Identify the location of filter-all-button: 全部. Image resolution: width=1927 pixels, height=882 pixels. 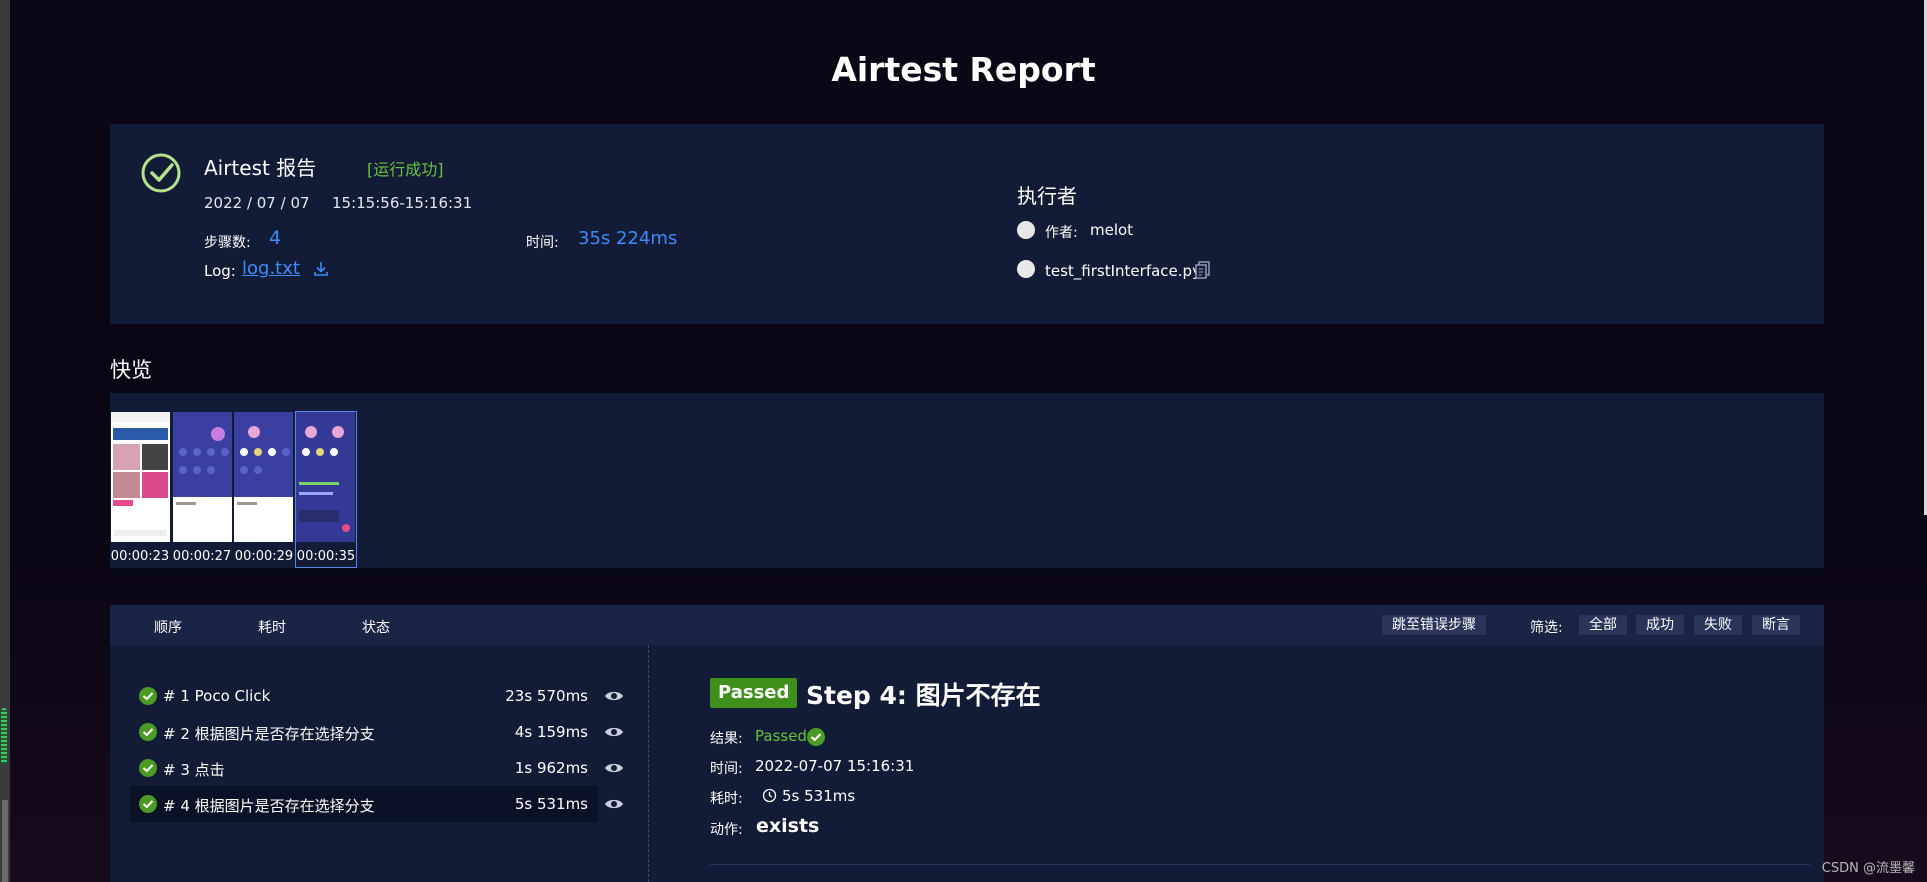
(1603, 625).